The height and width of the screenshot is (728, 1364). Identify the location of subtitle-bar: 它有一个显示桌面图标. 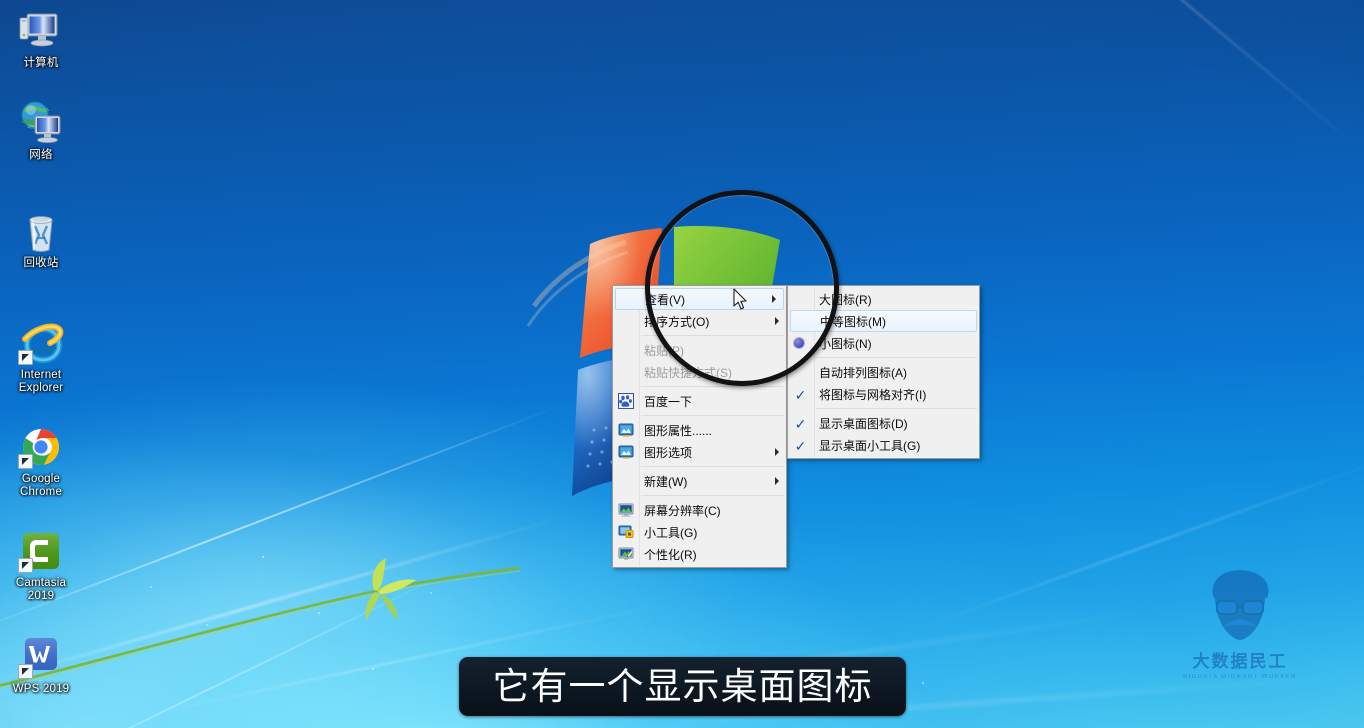
(682, 686).